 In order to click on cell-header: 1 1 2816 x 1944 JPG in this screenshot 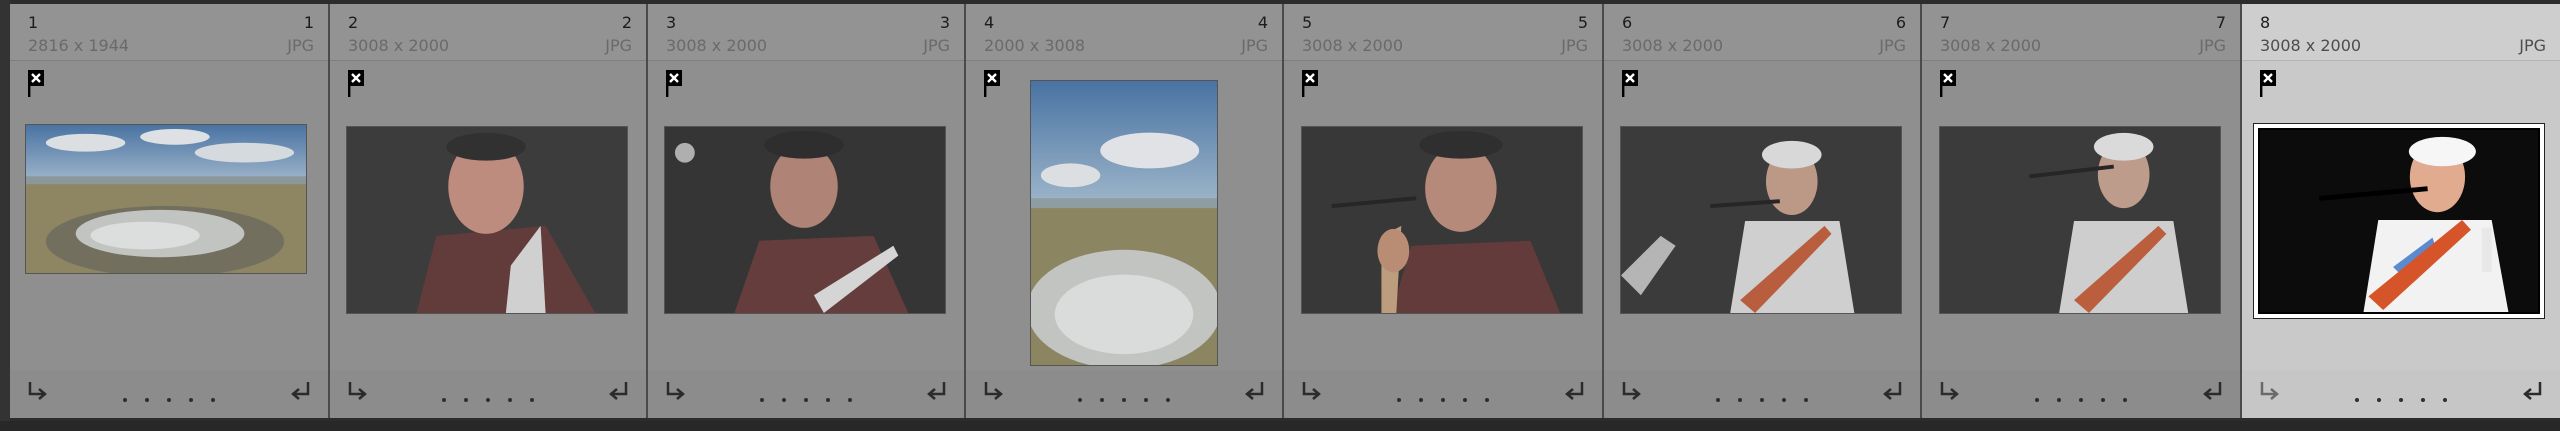, I will do `click(169, 32)`.